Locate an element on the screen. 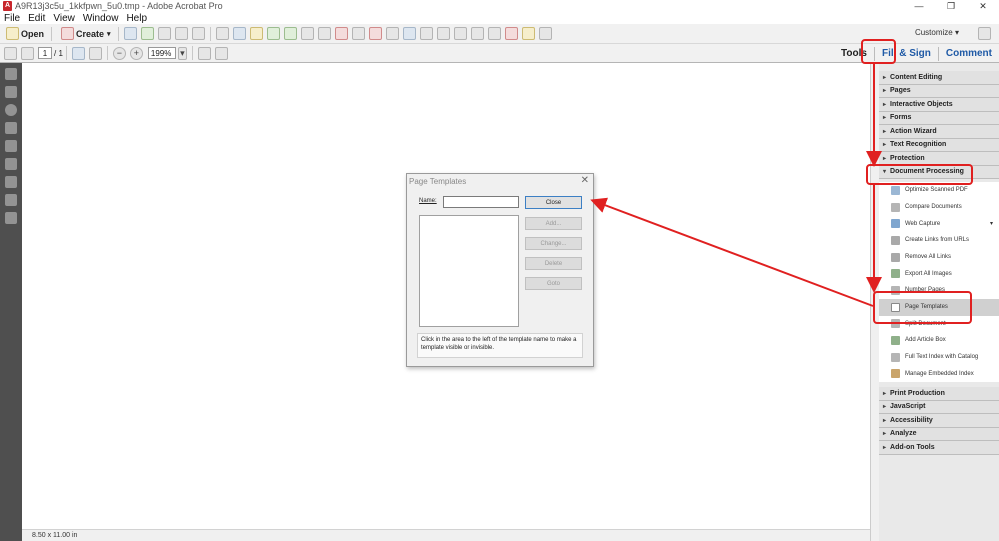 Image resolution: width=999 pixels, height=541 pixels. page-number-input: 1 is located at coordinates (45, 53).